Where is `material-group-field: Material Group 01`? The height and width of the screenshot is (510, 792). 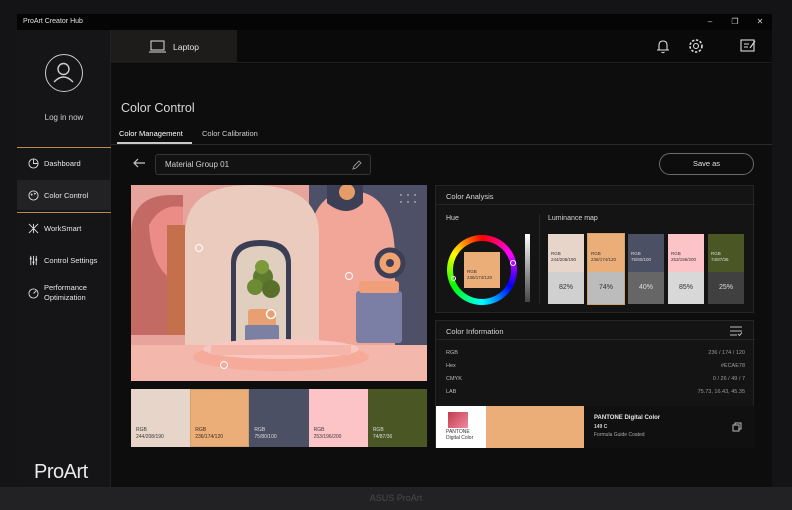 material-group-field: Material Group 01 is located at coordinates (263, 164).